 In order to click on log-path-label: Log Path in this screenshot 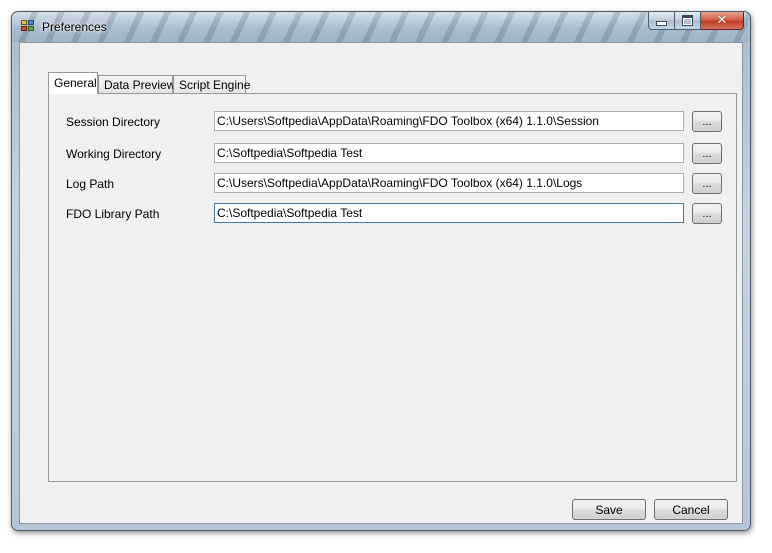, I will do `click(90, 184)`.